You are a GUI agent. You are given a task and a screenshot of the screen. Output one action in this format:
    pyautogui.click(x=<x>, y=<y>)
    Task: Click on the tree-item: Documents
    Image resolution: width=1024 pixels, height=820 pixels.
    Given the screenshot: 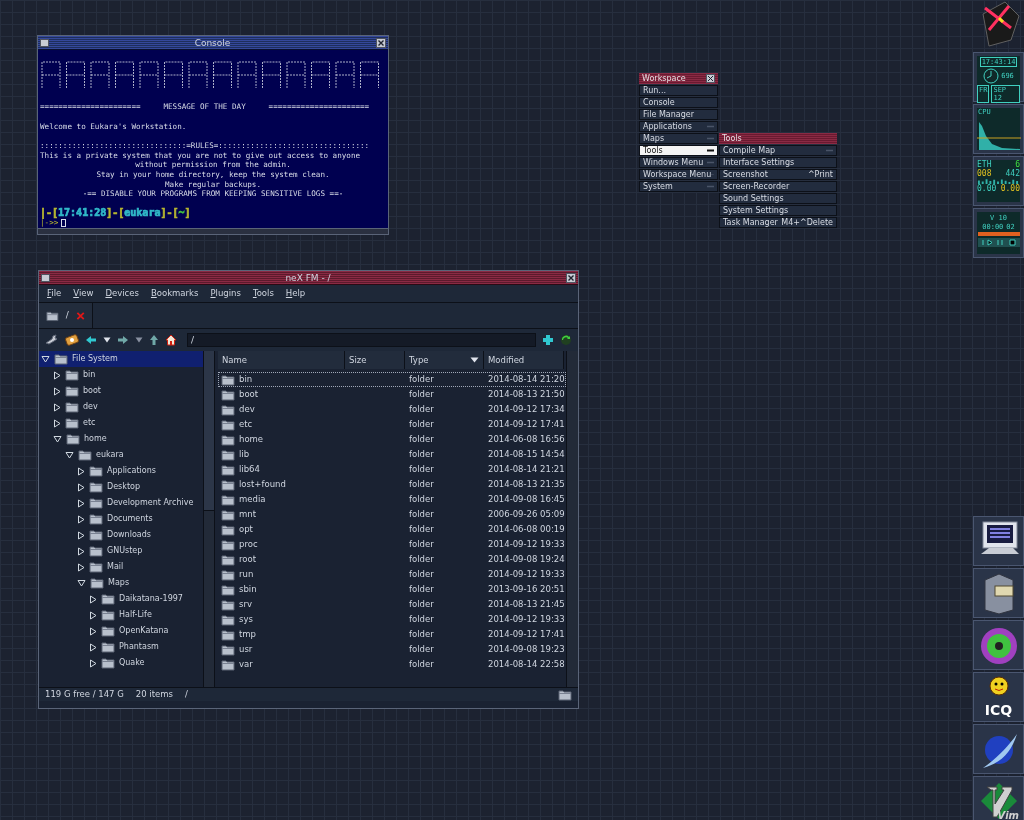 What is the action you would take?
    pyautogui.click(x=139, y=519)
    